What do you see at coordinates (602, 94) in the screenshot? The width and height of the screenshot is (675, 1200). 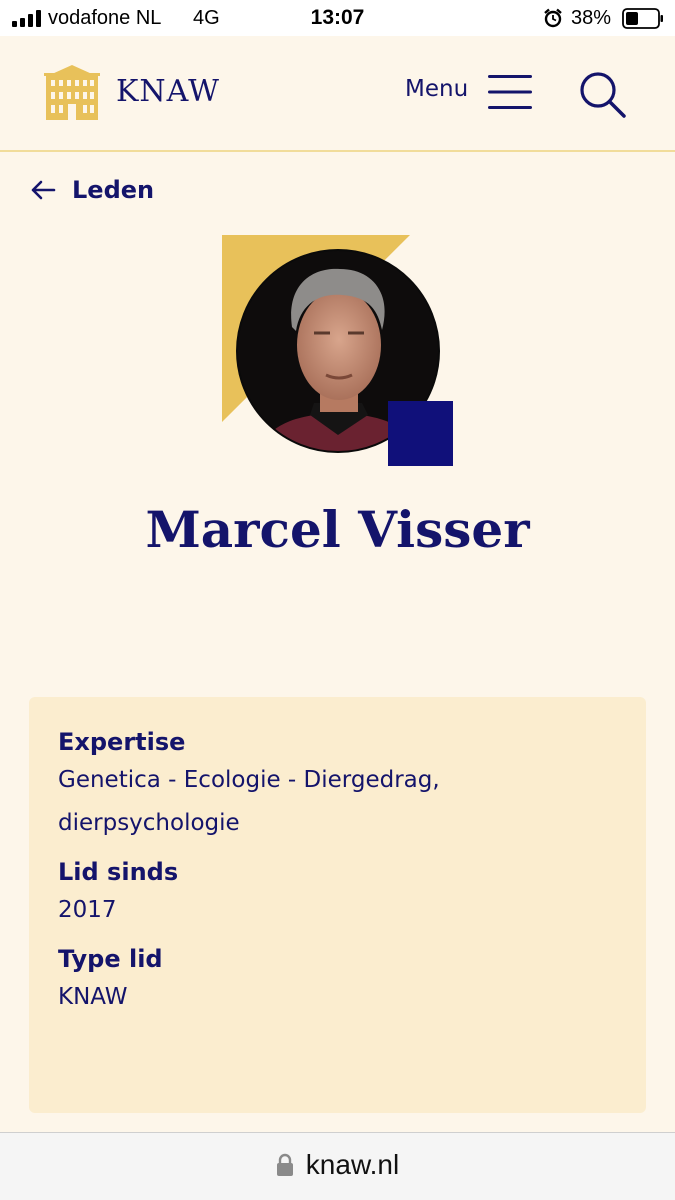 I see `search-icon` at bounding box center [602, 94].